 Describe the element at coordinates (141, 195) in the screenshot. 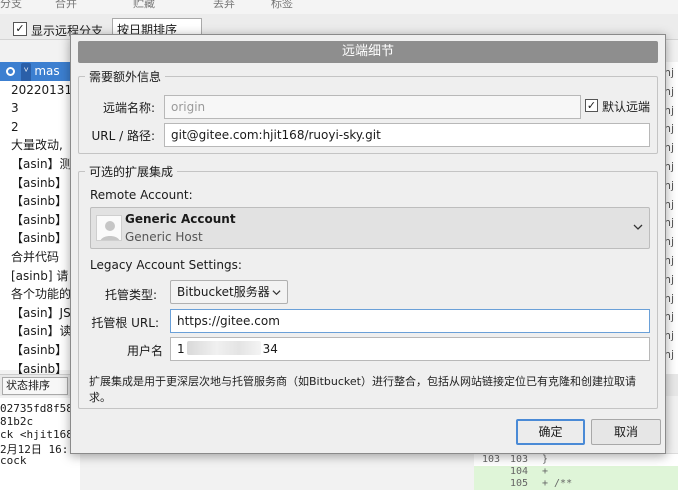

I see `remote-account-label: Remote Account:` at that location.